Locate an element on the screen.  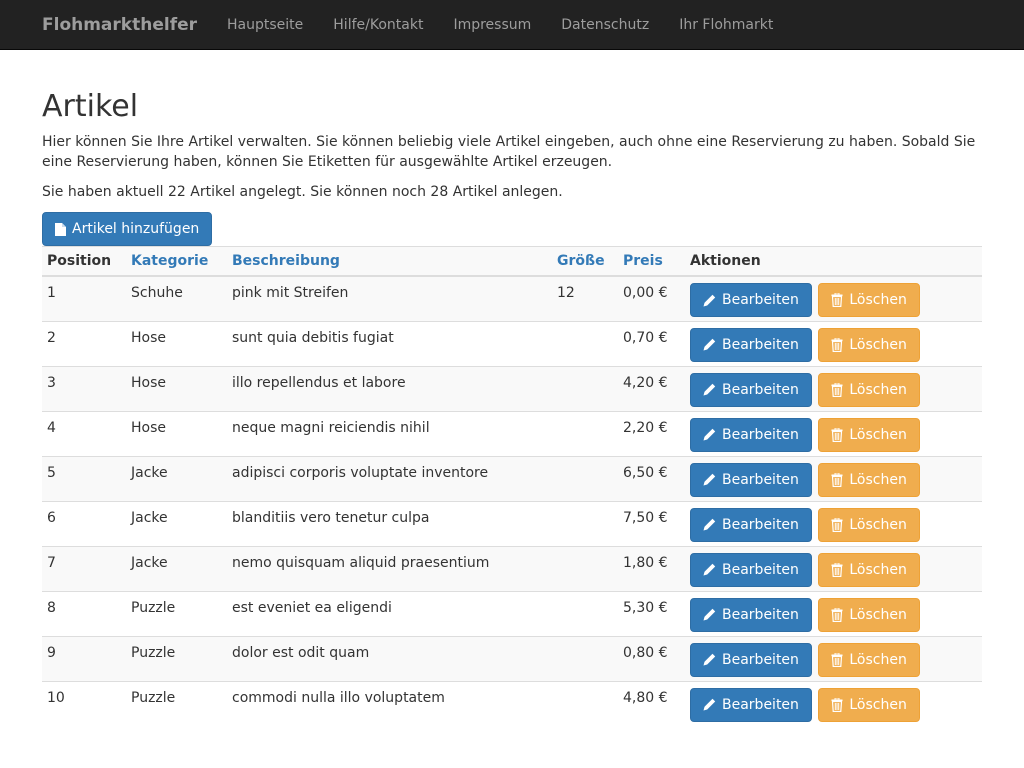
cell-preis: 5,30 € is located at coordinates (645, 607).